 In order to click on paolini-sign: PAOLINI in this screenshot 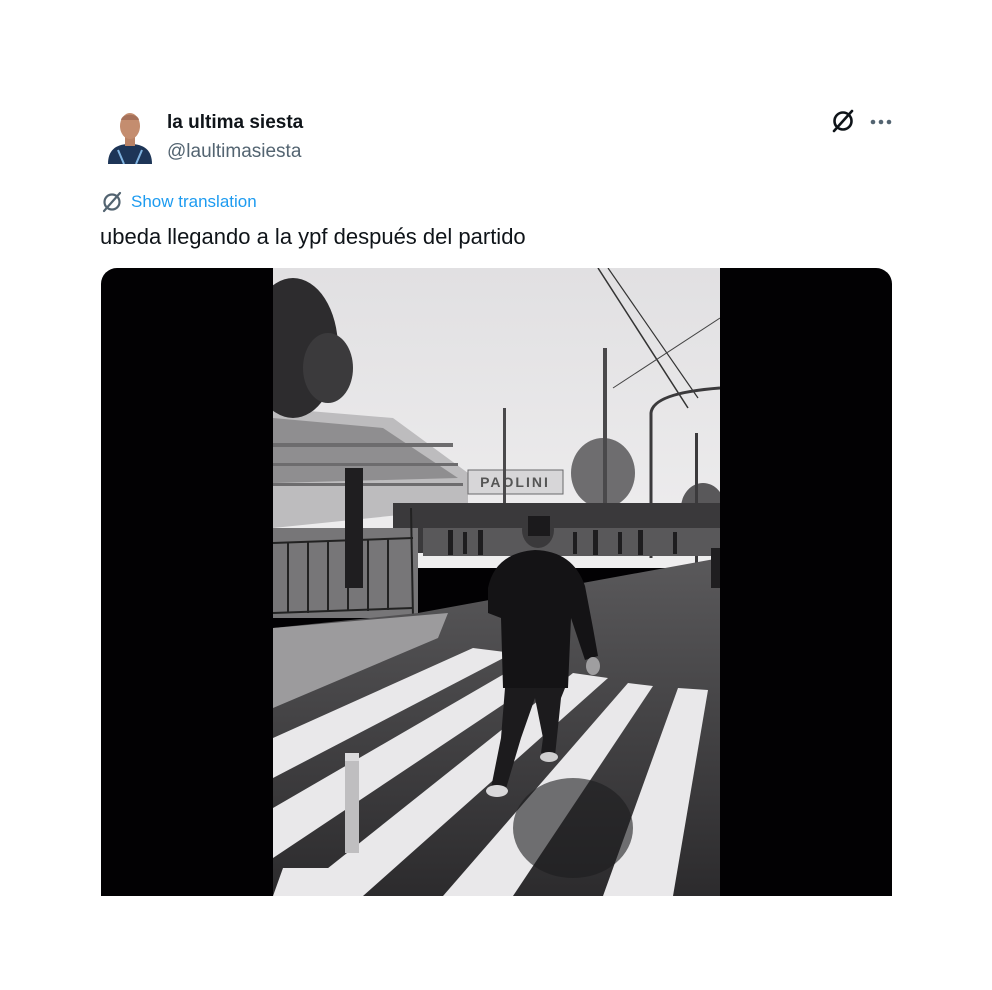, I will do `click(515, 482)`.